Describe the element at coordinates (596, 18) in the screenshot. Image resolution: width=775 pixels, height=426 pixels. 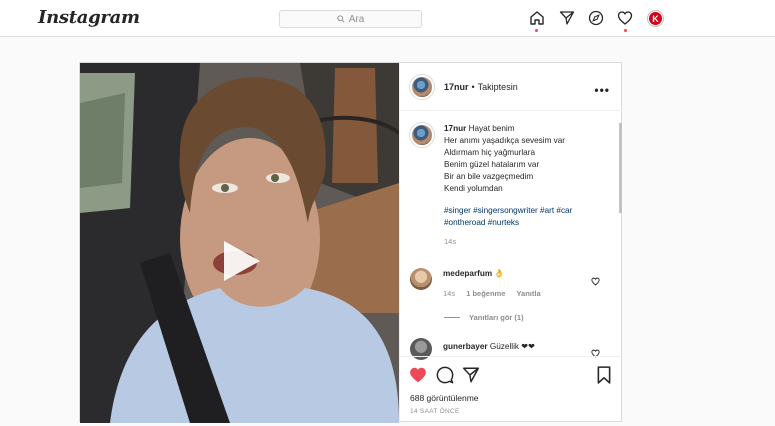
I see `explore-icon` at that location.